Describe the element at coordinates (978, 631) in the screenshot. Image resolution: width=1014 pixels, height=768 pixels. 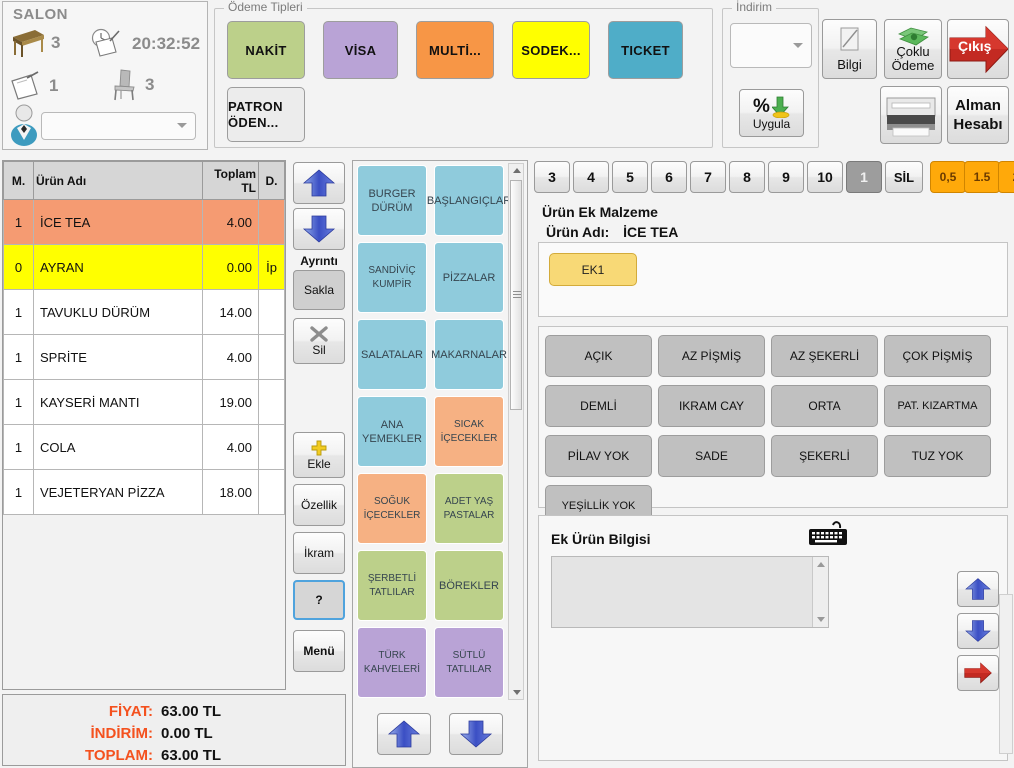
I see `note-down-button` at that location.